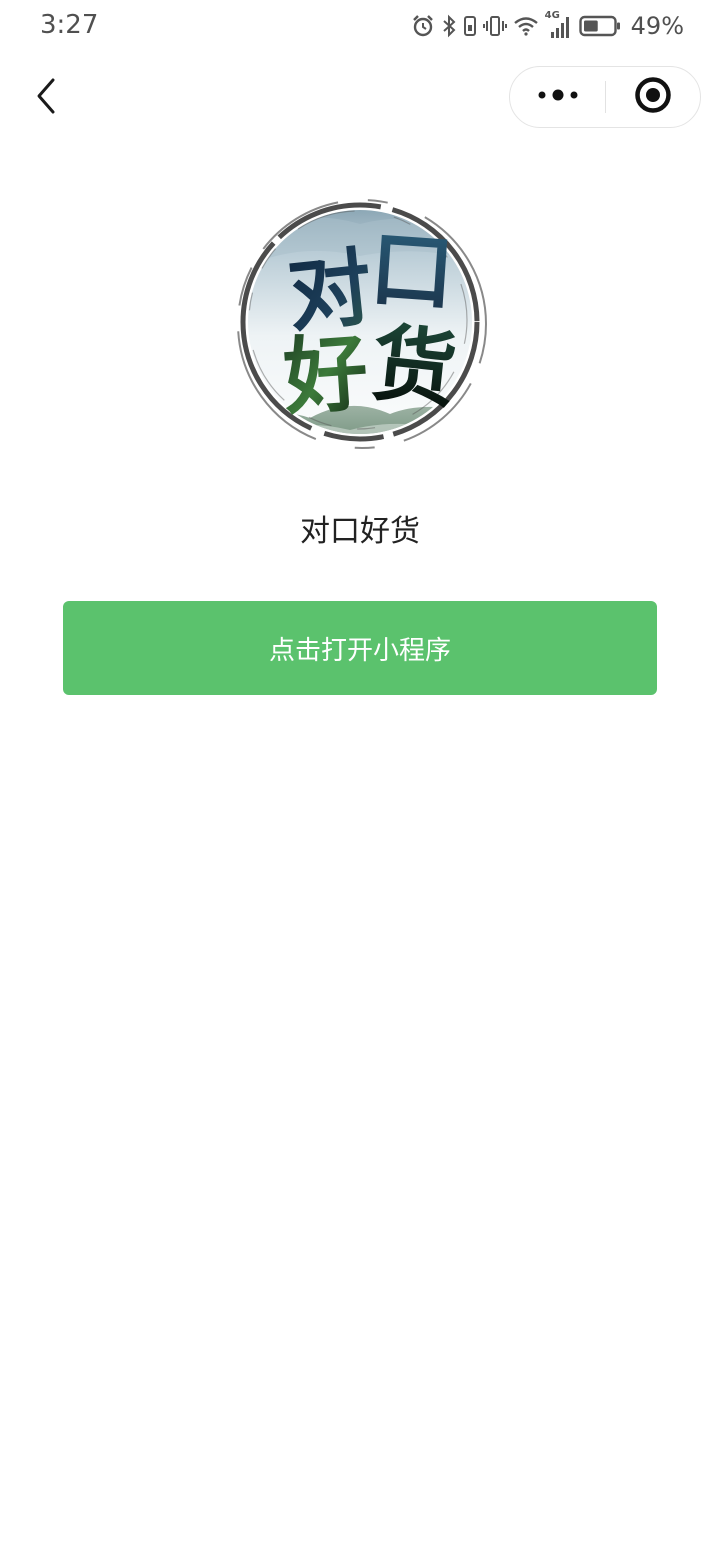 Image resolution: width=720 pixels, height=1560 pixels. I want to click on alarm-icon, so click(423, 26).